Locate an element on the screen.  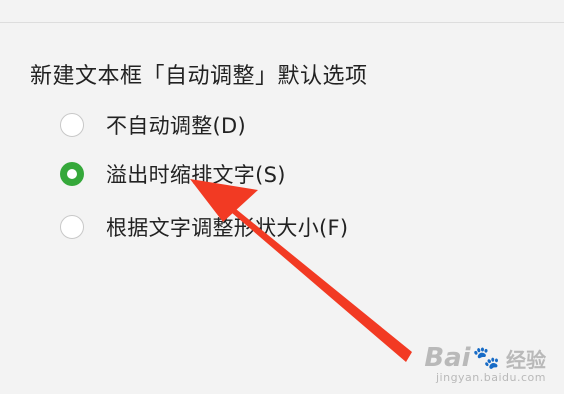
paw-icon: 🐾 is located at coordinates (486, 358).